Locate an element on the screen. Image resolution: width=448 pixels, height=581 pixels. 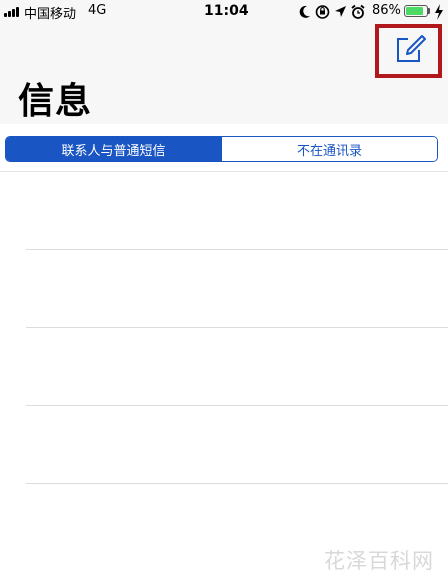
status-time: 11:04 is located at coordinates (226, 11).